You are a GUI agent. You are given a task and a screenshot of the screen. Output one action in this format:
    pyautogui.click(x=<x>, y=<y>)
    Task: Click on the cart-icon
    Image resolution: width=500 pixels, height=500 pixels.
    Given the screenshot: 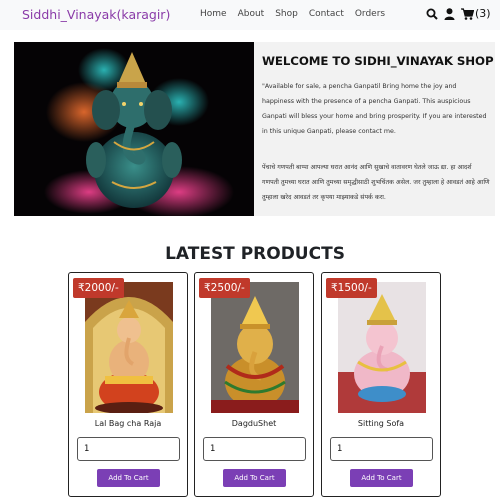 What is the action you would take?
    pyautogui.click(x=467, y=13)
    